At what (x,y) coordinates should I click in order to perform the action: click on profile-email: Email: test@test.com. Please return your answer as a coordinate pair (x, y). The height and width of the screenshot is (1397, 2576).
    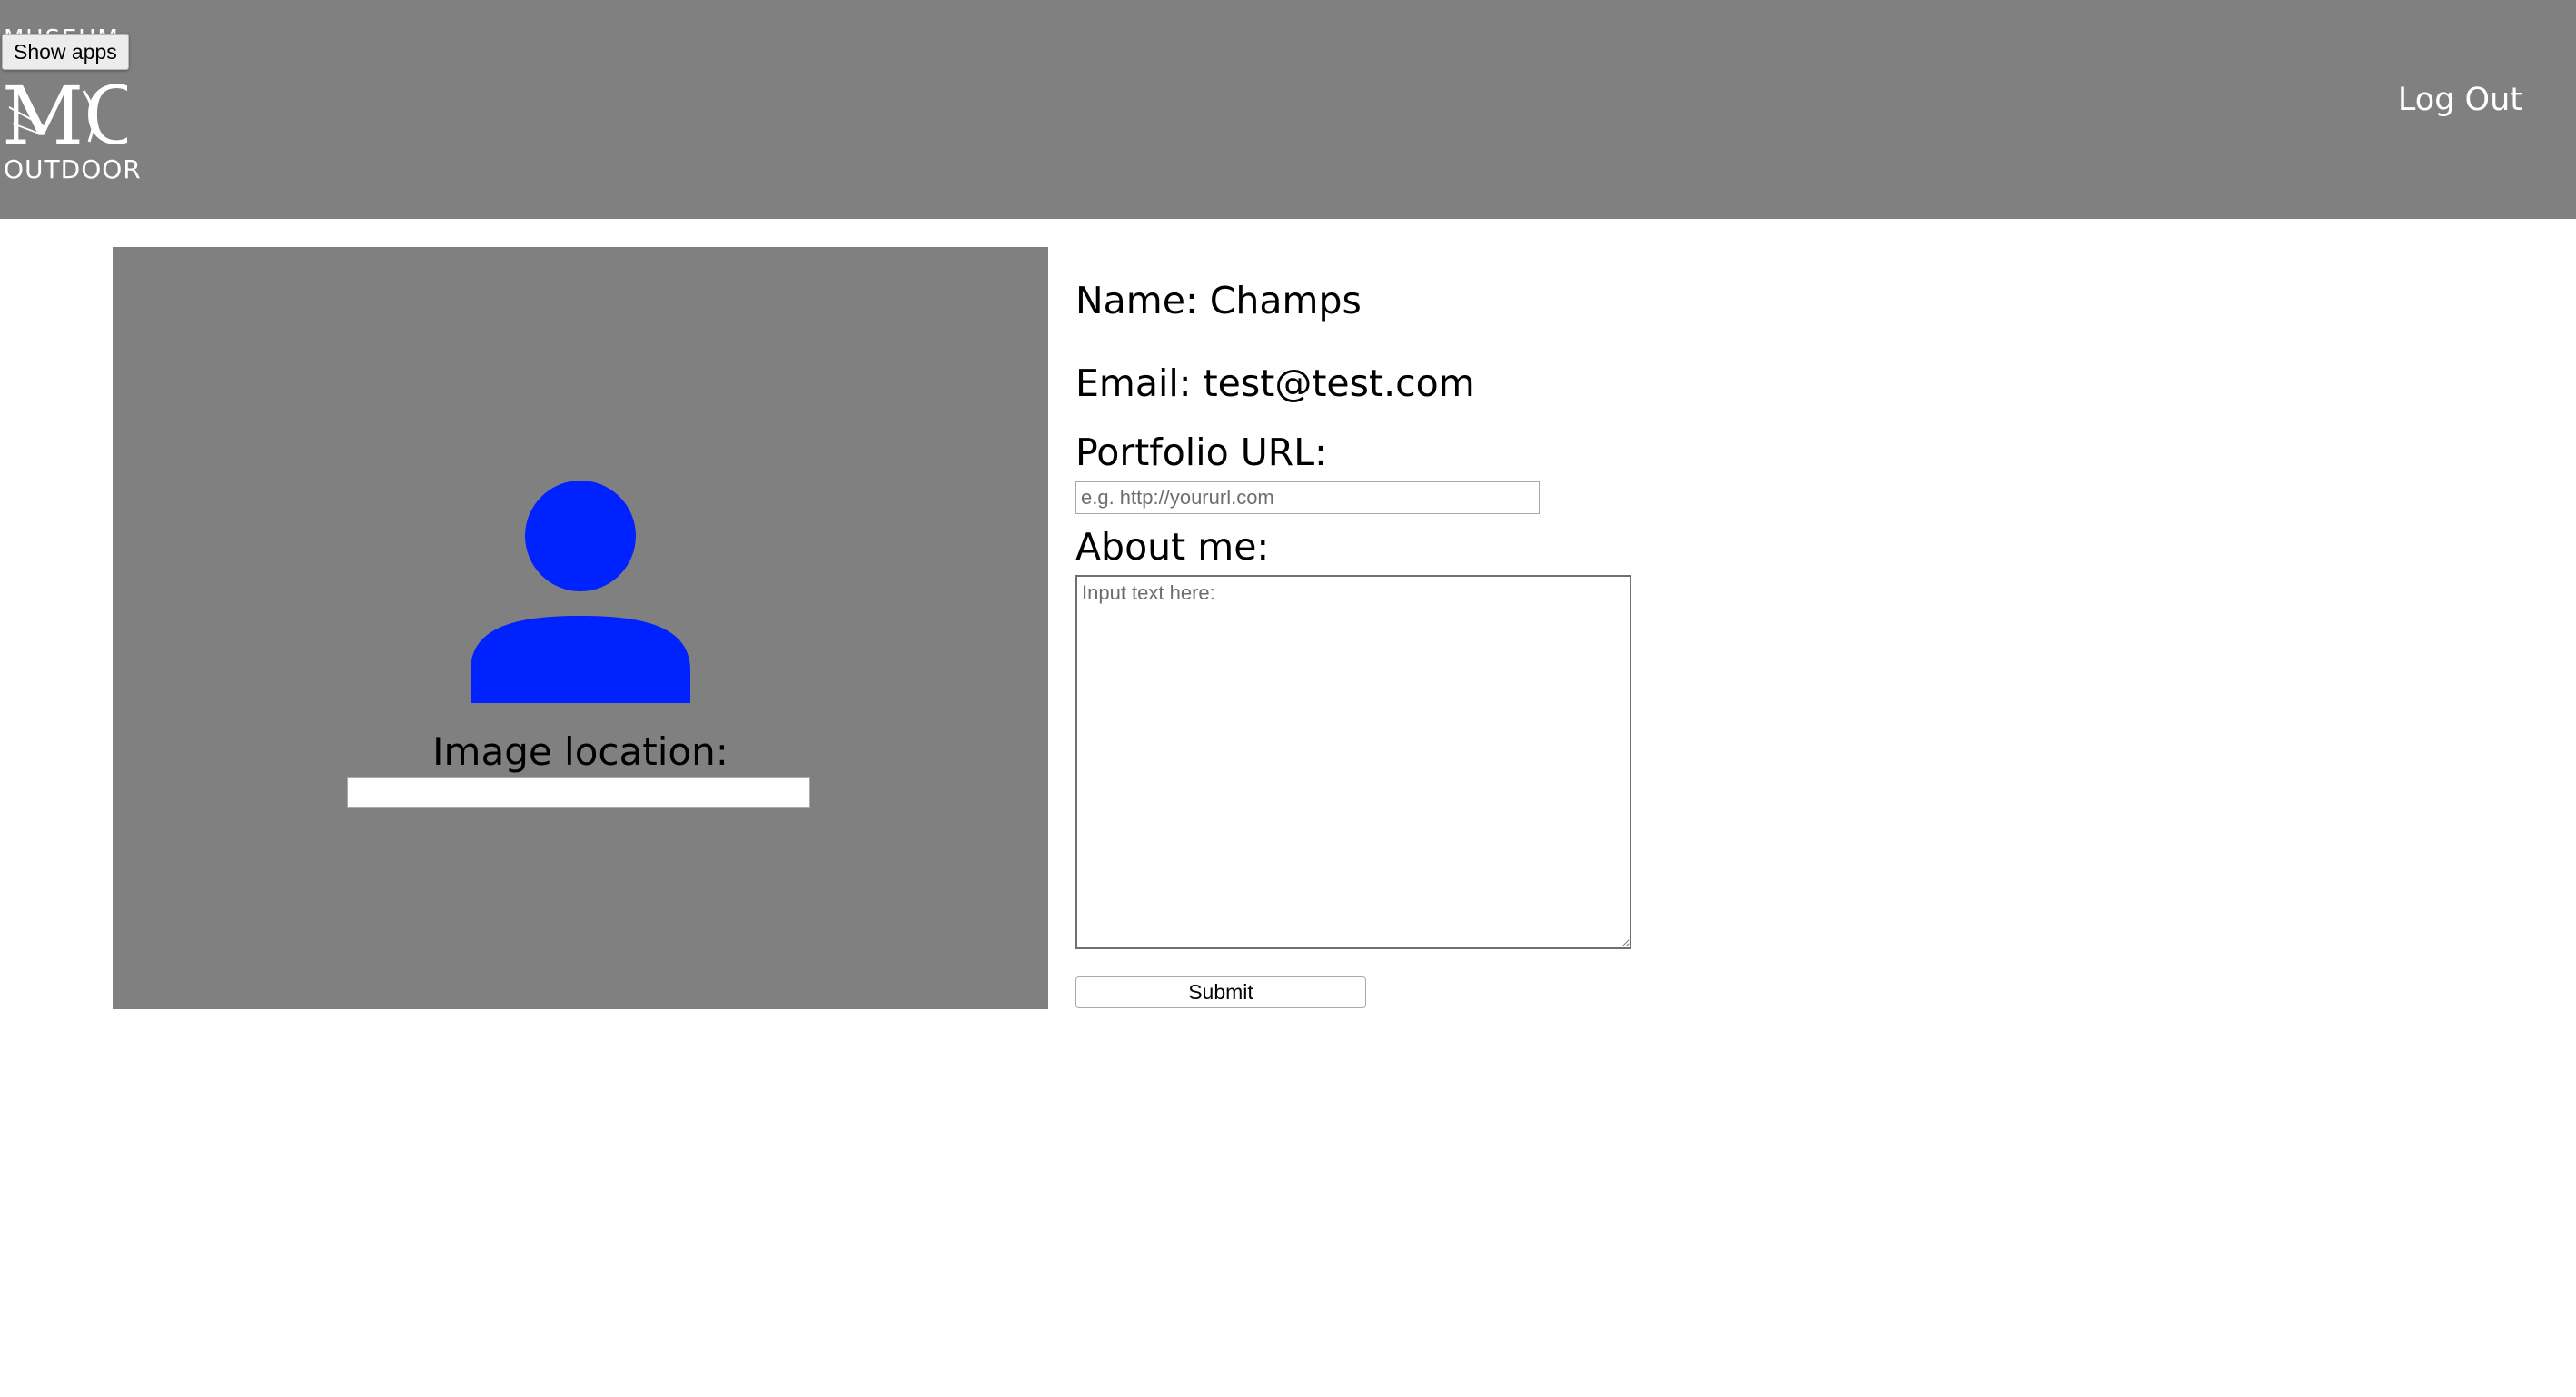
    Looking at the image, I should click on (1275, 383).